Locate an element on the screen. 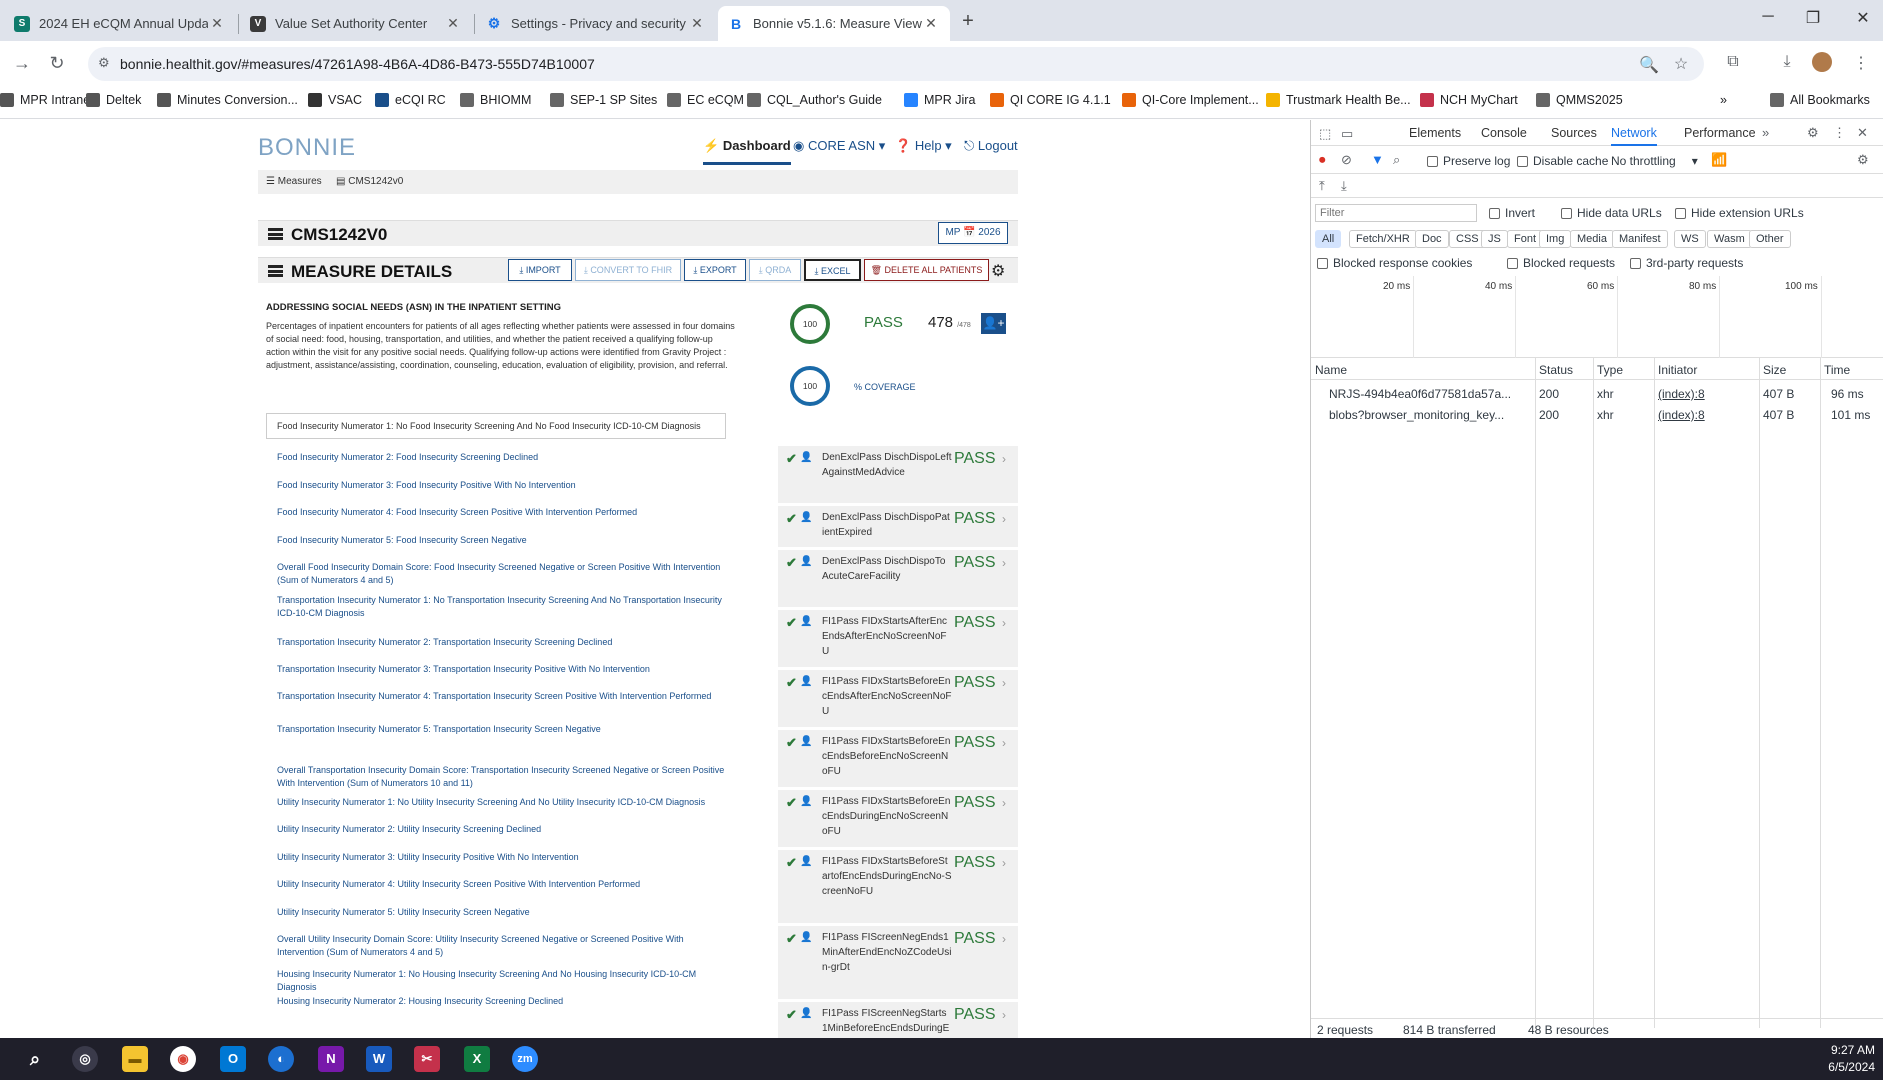 Image resolution: width=1883 pixels, height=1080 pixels. invert-checkbox: Invert is located at coordinates (1512, 213).